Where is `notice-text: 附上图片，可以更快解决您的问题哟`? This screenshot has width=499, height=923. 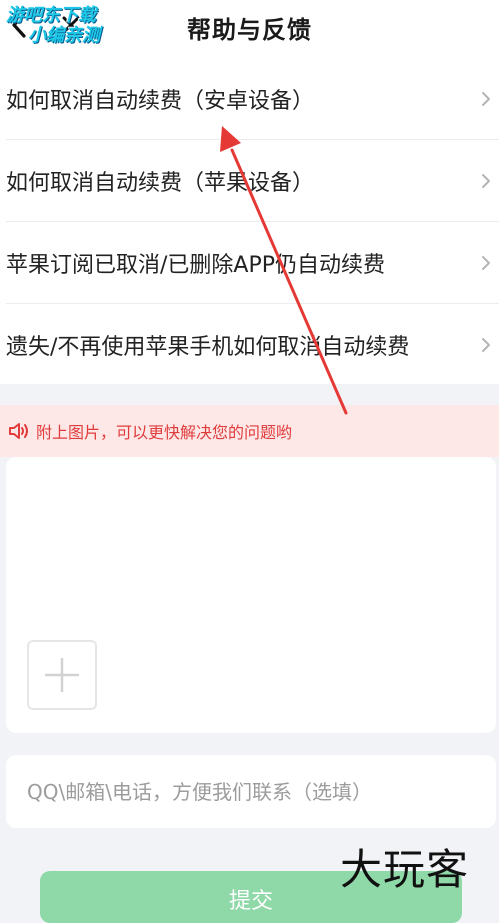 notice-text: 附上图片，可以更快解决您的问题哟 is located at coordinates (164, 432).